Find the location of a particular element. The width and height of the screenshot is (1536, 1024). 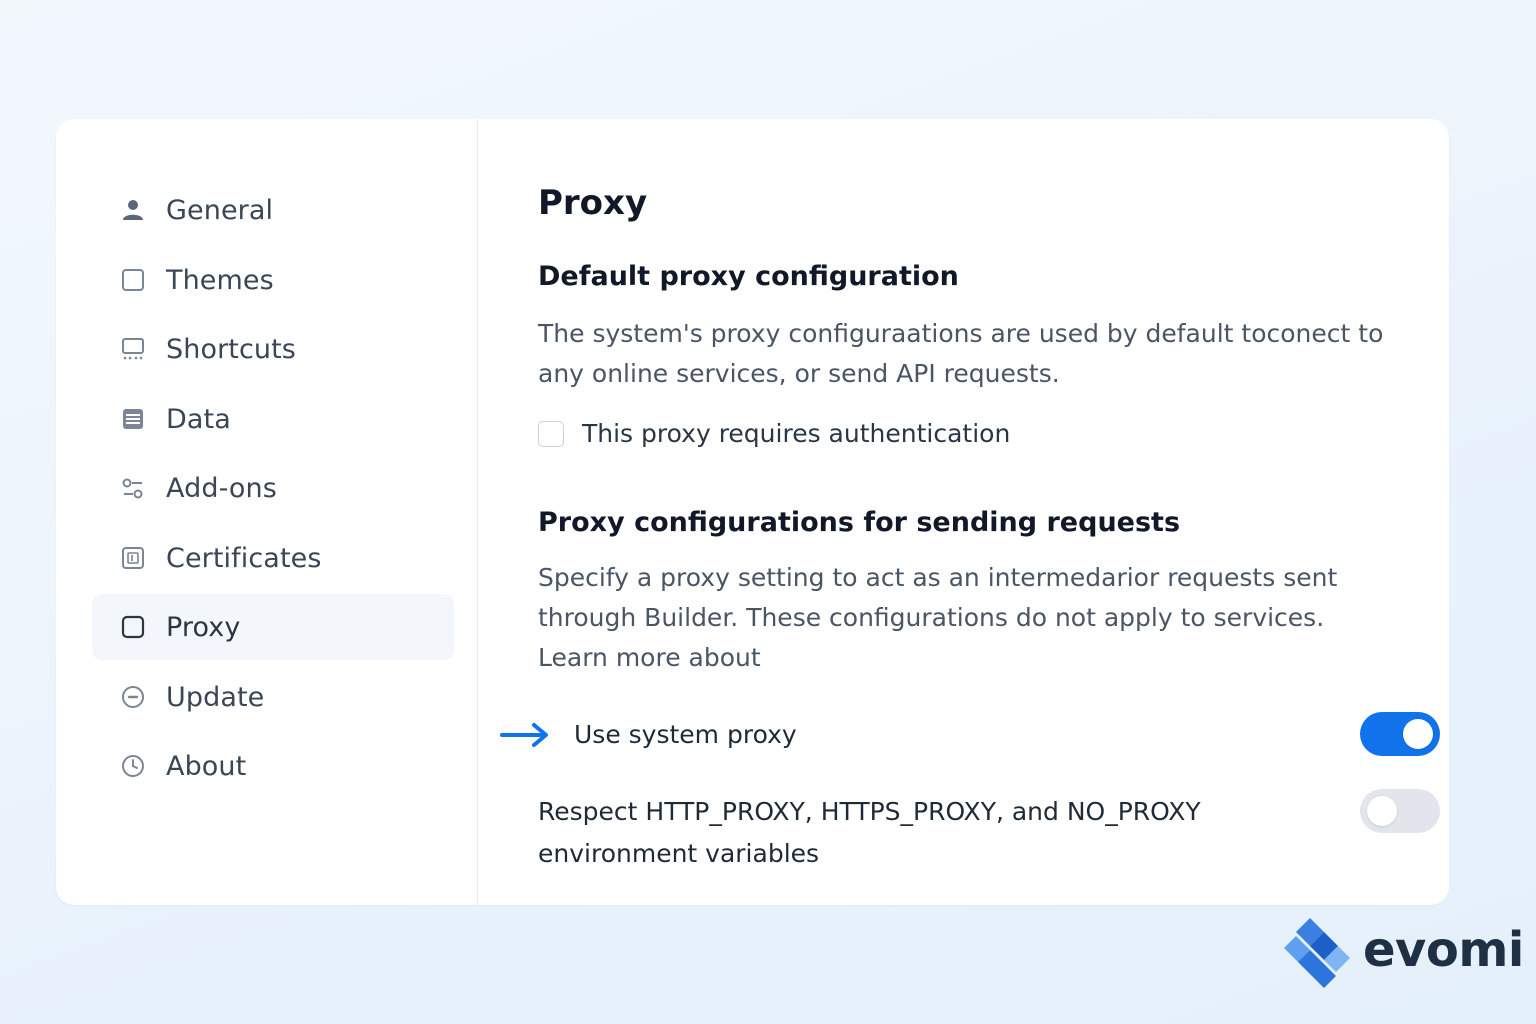

clock-icon is located at coordinates (133, 766).